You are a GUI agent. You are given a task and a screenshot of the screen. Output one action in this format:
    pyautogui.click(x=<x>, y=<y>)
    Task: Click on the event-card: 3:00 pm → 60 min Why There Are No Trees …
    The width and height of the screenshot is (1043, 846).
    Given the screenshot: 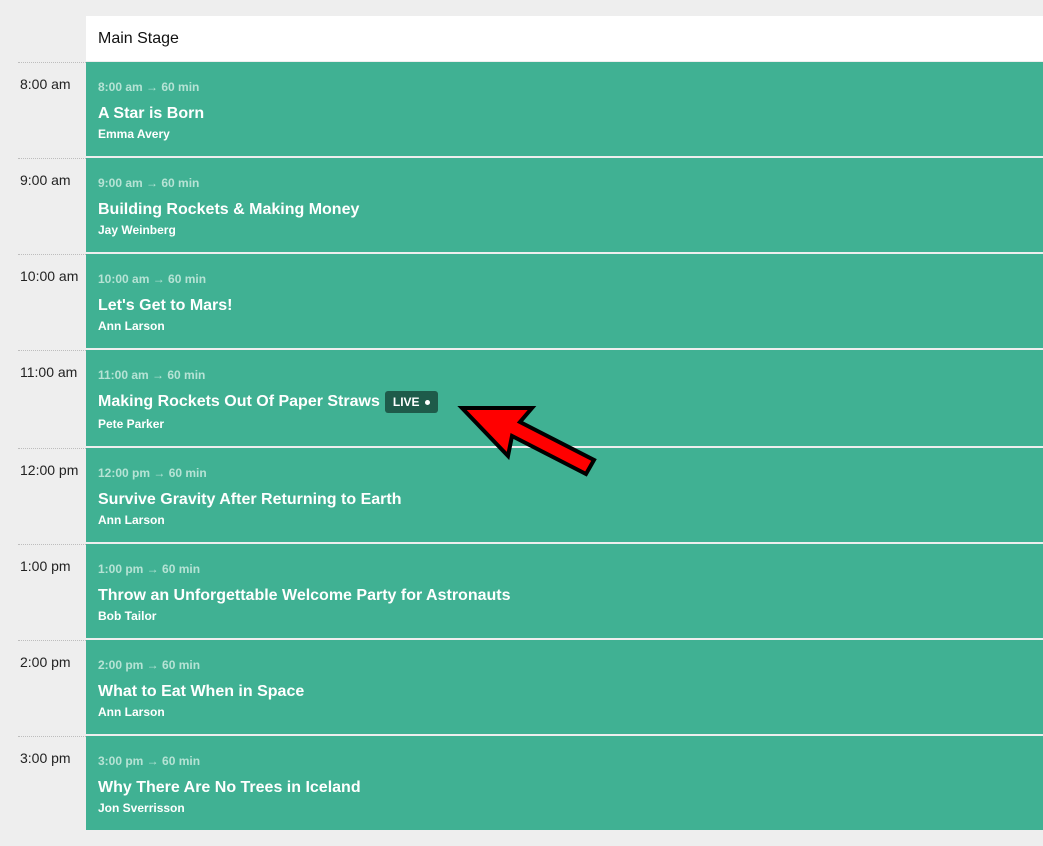 What is the action you would take?
    pyautogui.click(x=564, y=783)
    